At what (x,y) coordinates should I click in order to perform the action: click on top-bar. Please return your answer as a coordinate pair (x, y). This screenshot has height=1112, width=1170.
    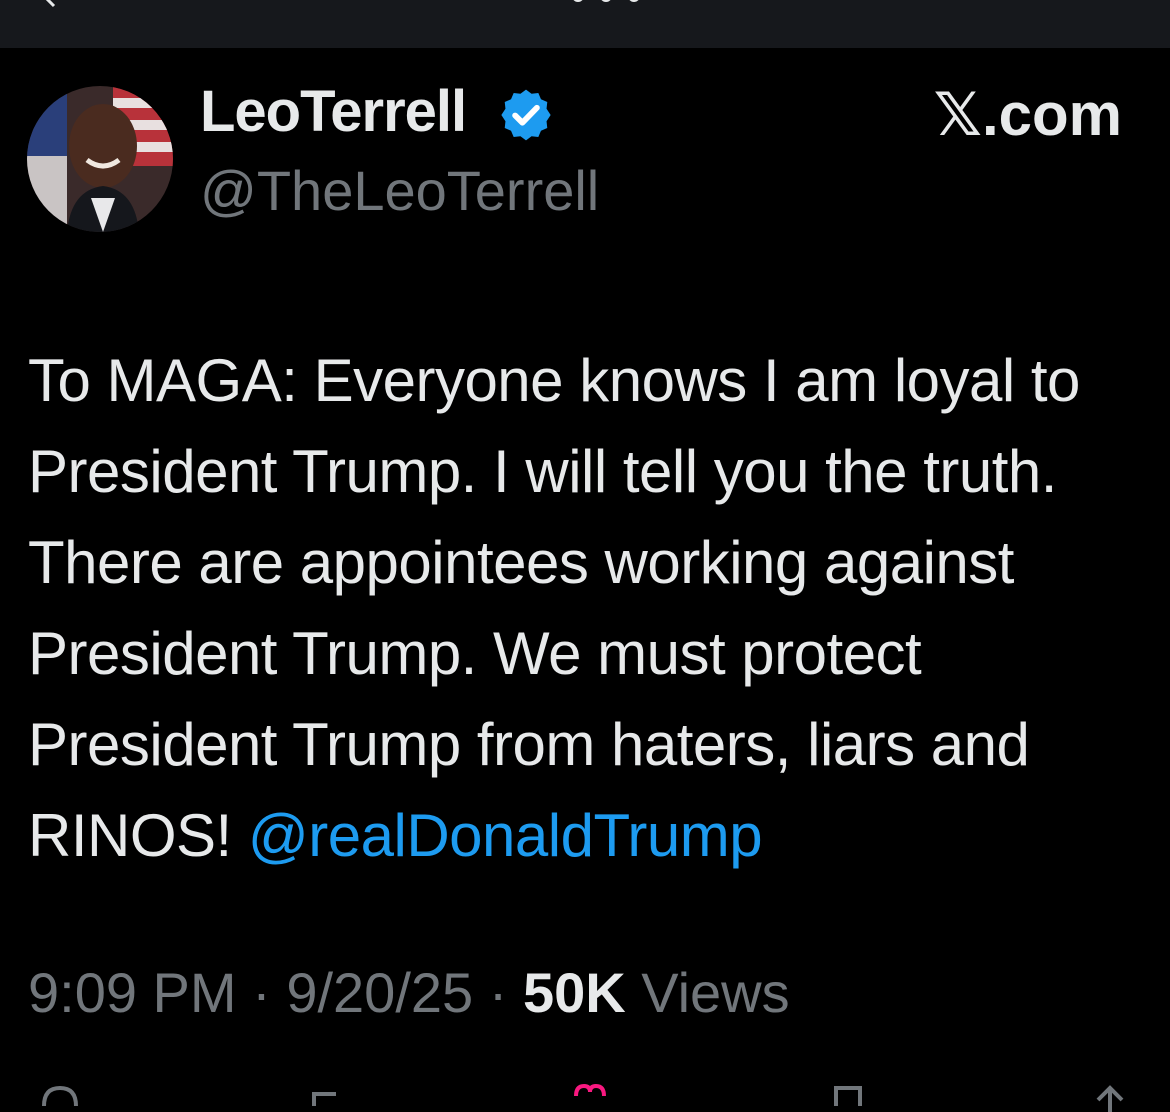
    Looking at the image, I should click on (585, 24).